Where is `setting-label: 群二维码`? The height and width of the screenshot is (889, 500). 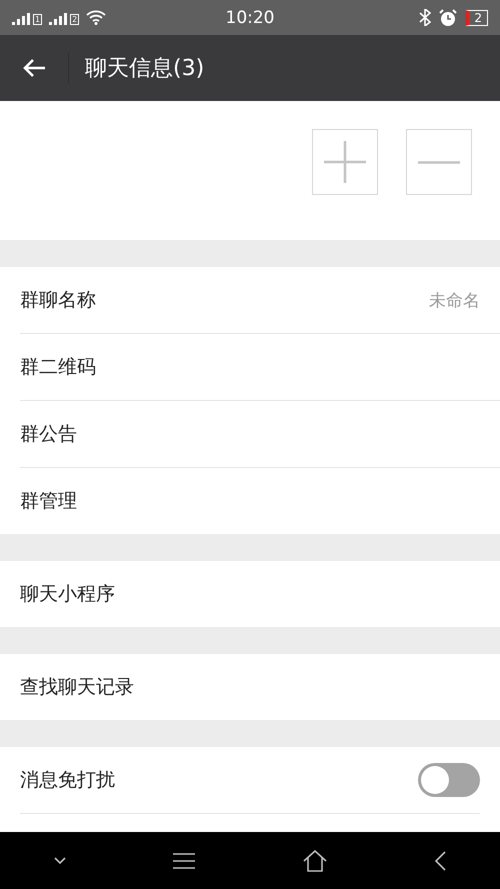 setting-label: 群二维码 is located at coordinates (58, 367).